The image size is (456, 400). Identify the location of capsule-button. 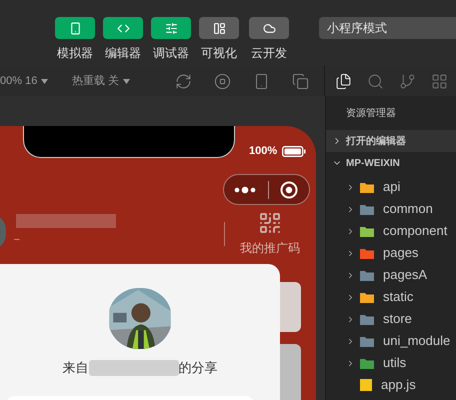
(266, 189).